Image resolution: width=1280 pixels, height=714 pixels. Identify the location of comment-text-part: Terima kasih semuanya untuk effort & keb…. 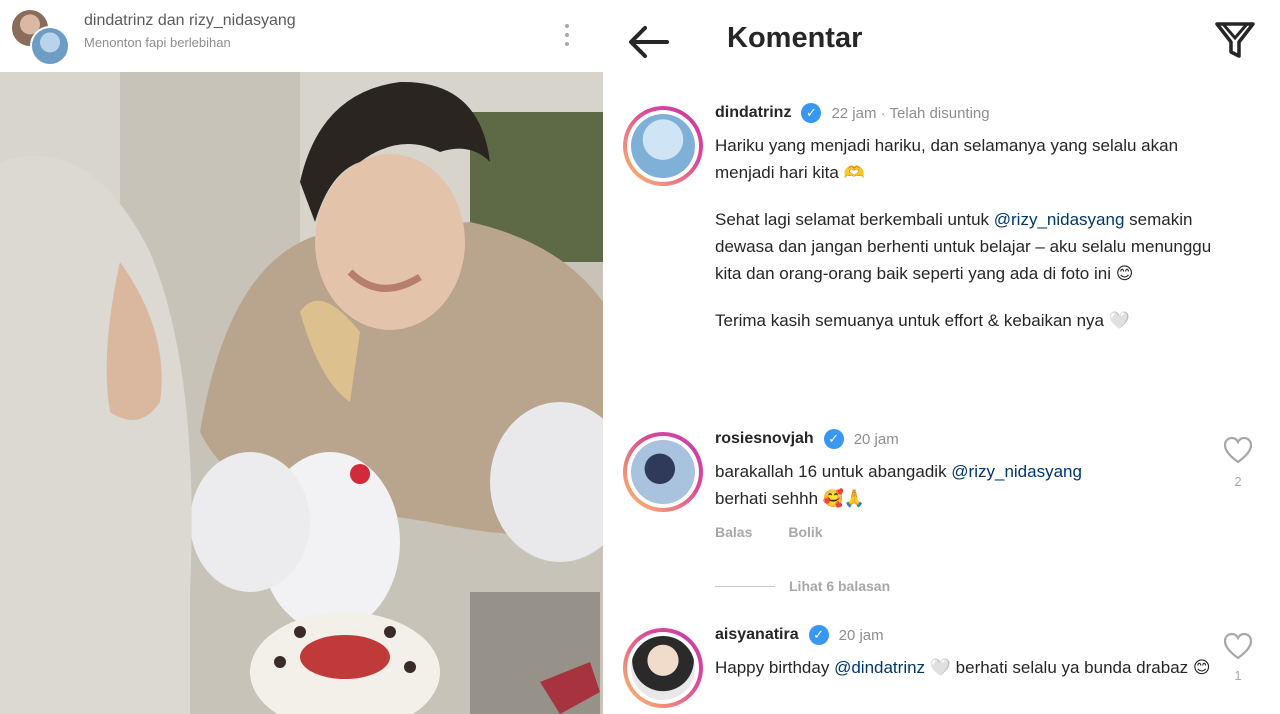
(912, 320).